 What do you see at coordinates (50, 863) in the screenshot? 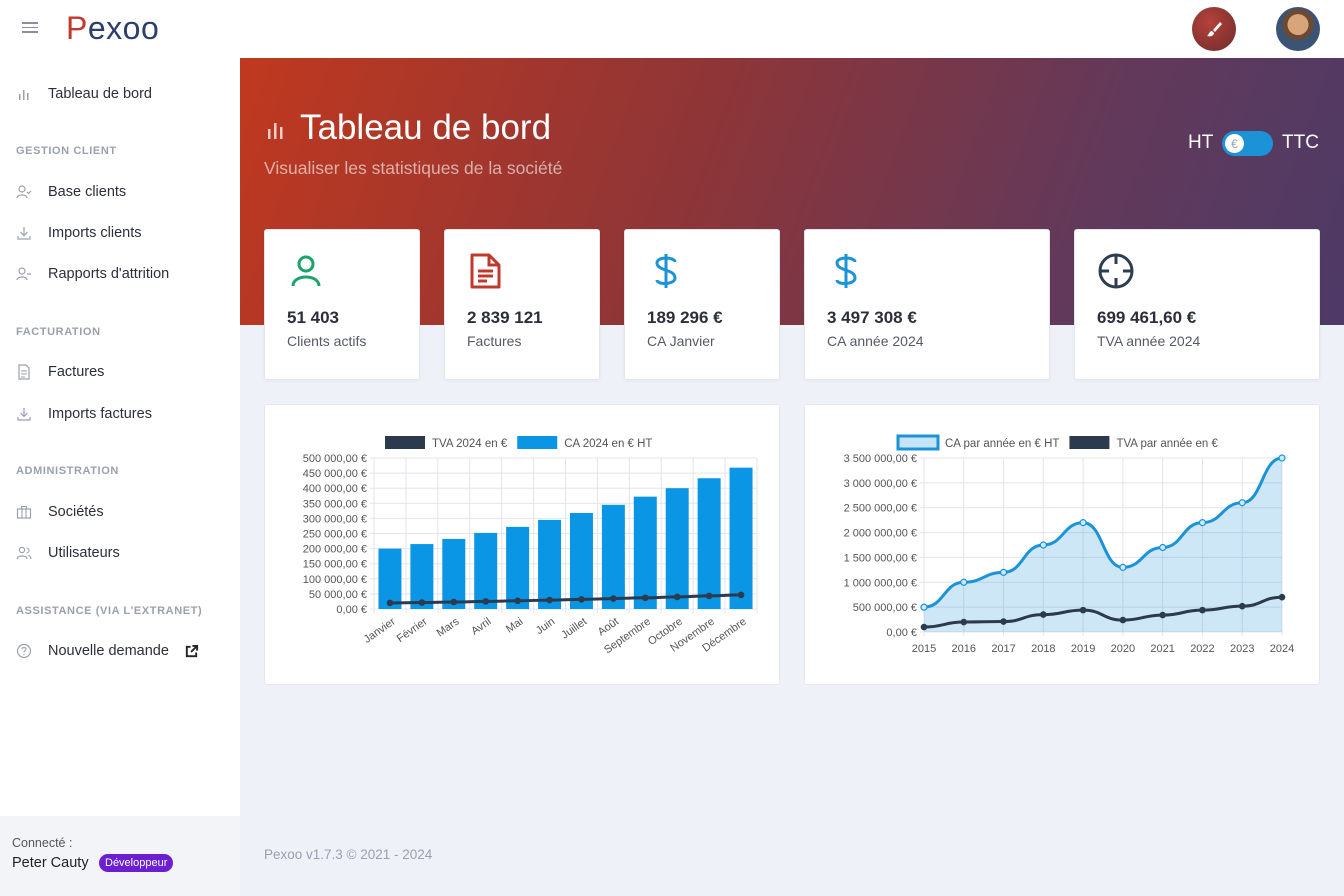
I see `user-name: Peter Cauty` at bounding box center [50, 863].